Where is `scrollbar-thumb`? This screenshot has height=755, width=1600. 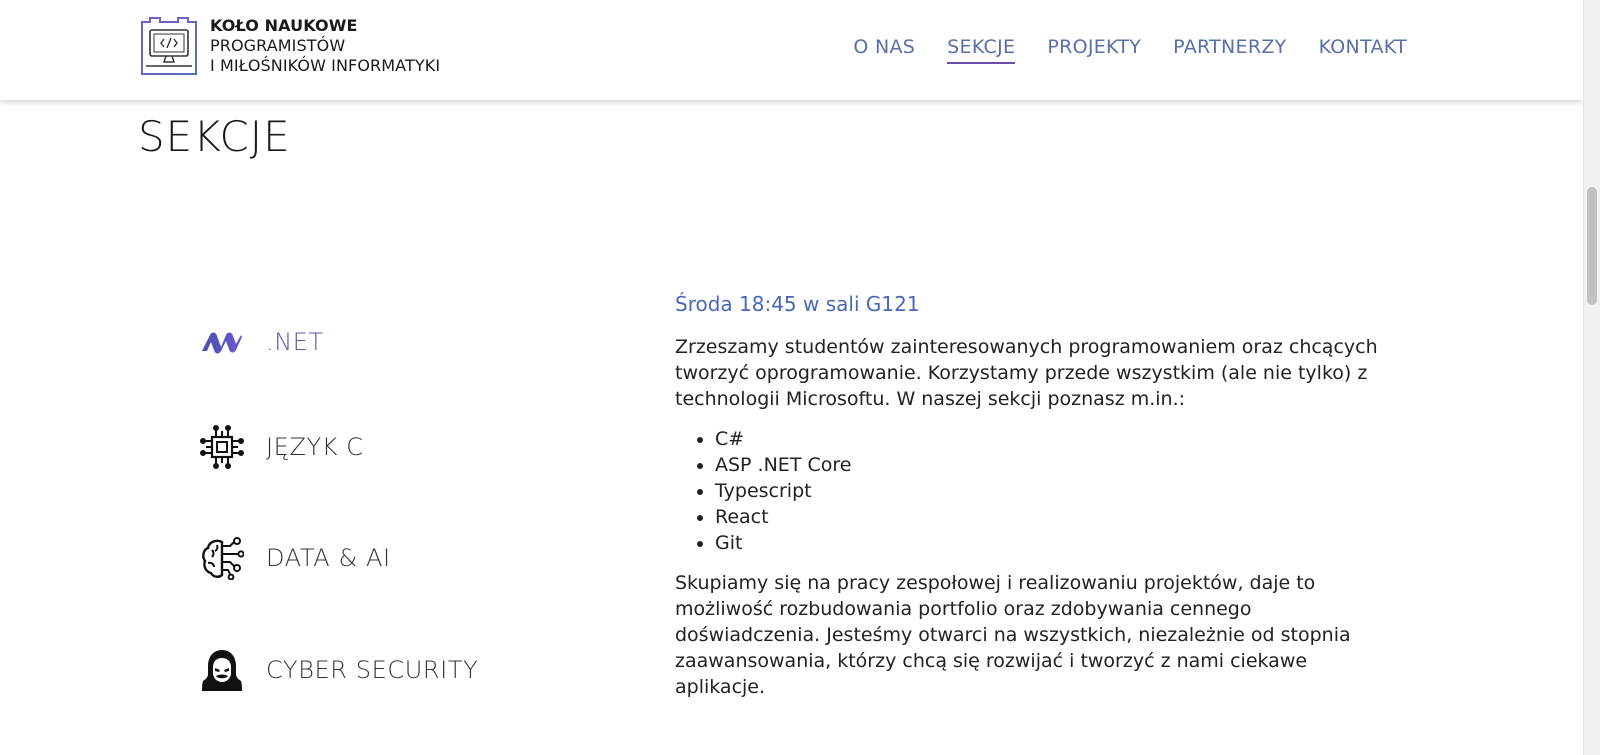 scrollbar-thumb is located at coordinates (1592, 246).